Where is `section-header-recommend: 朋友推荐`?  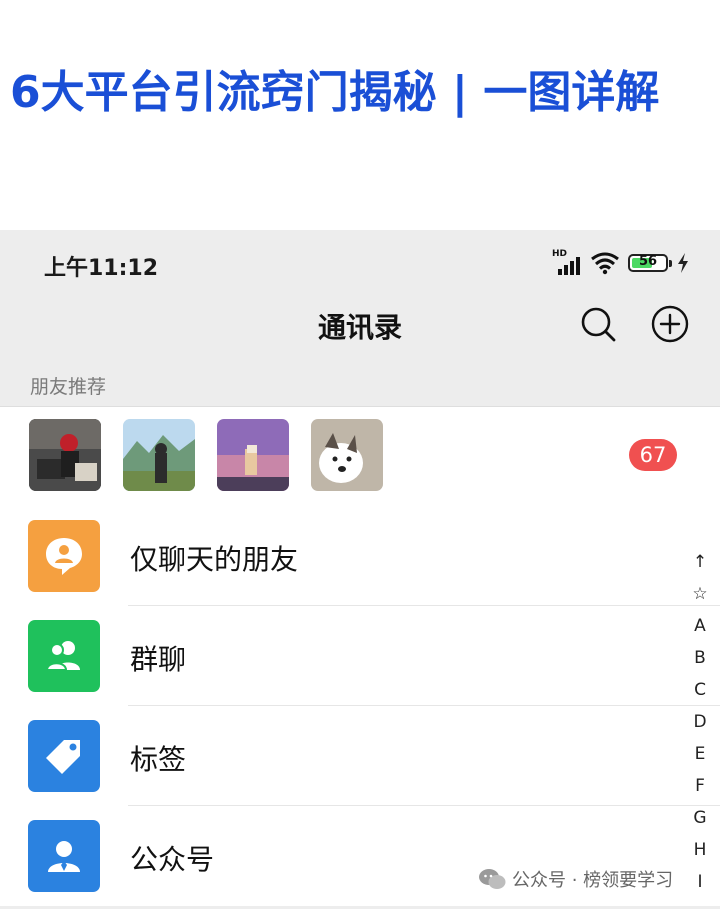 section-header-recommend: 朋友推荐 is located at coordinates (68, 387).